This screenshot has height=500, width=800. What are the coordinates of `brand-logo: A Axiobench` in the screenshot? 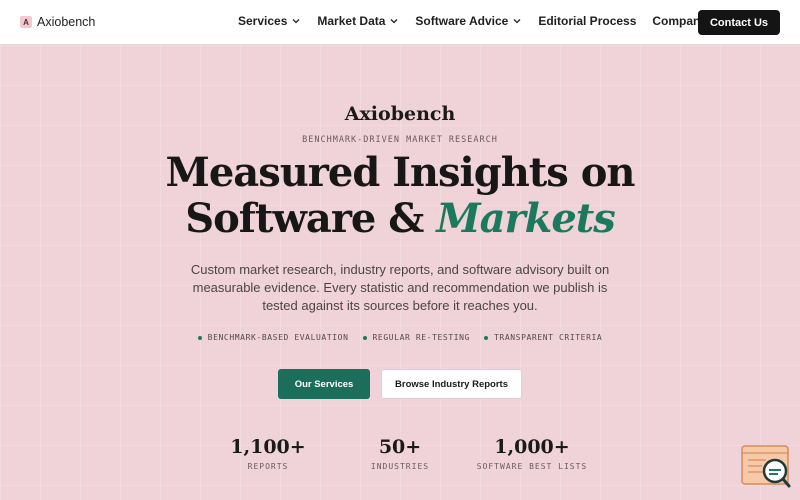 It's located at (57, 22).